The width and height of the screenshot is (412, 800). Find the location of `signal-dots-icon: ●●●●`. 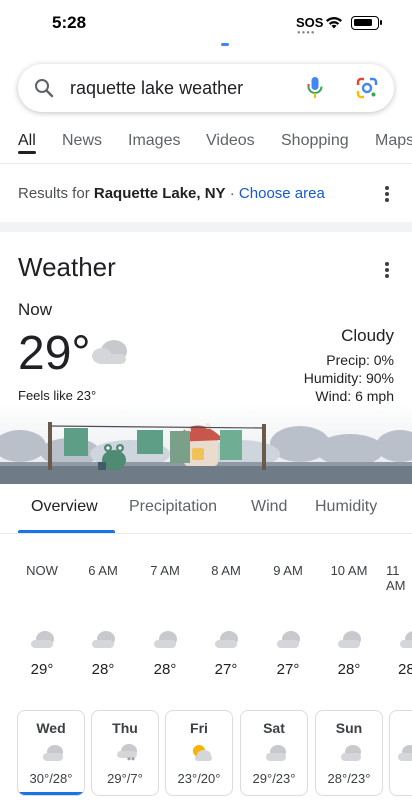

signal-dots-icon: ●●●● is located at coordinates (306, 33).